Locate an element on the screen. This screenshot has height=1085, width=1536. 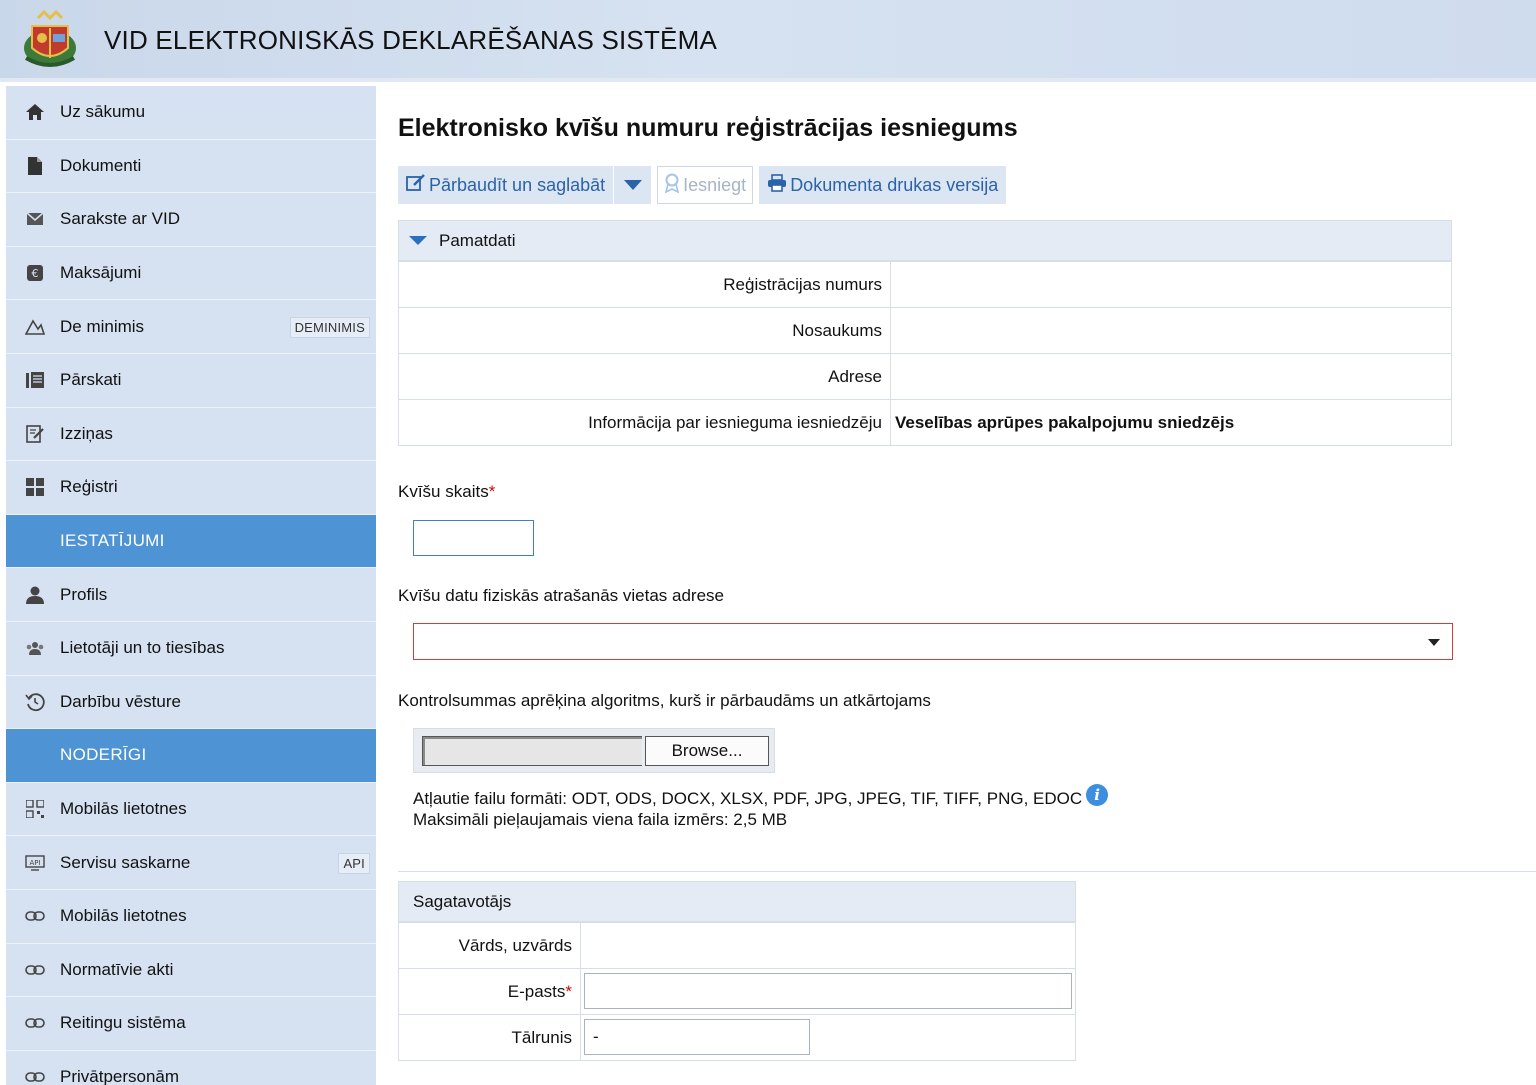
sidebar-item-history: Darbību vēsture is located at coordinates (191, 703).